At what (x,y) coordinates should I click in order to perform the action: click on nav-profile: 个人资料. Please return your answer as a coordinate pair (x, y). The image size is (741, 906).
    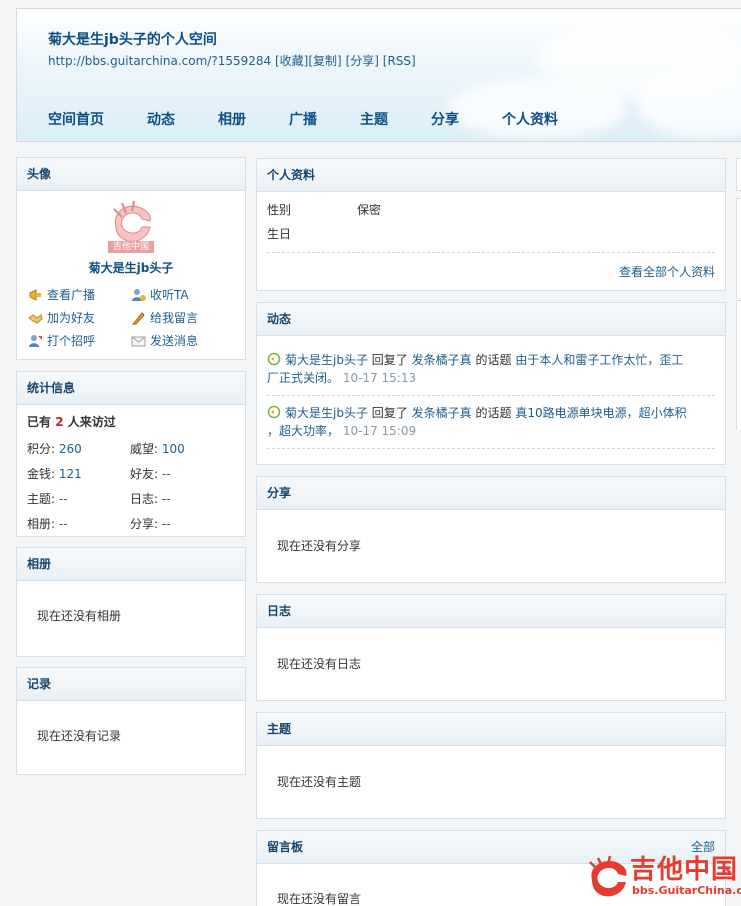
    Looking at the image, I should click on (530, 119).